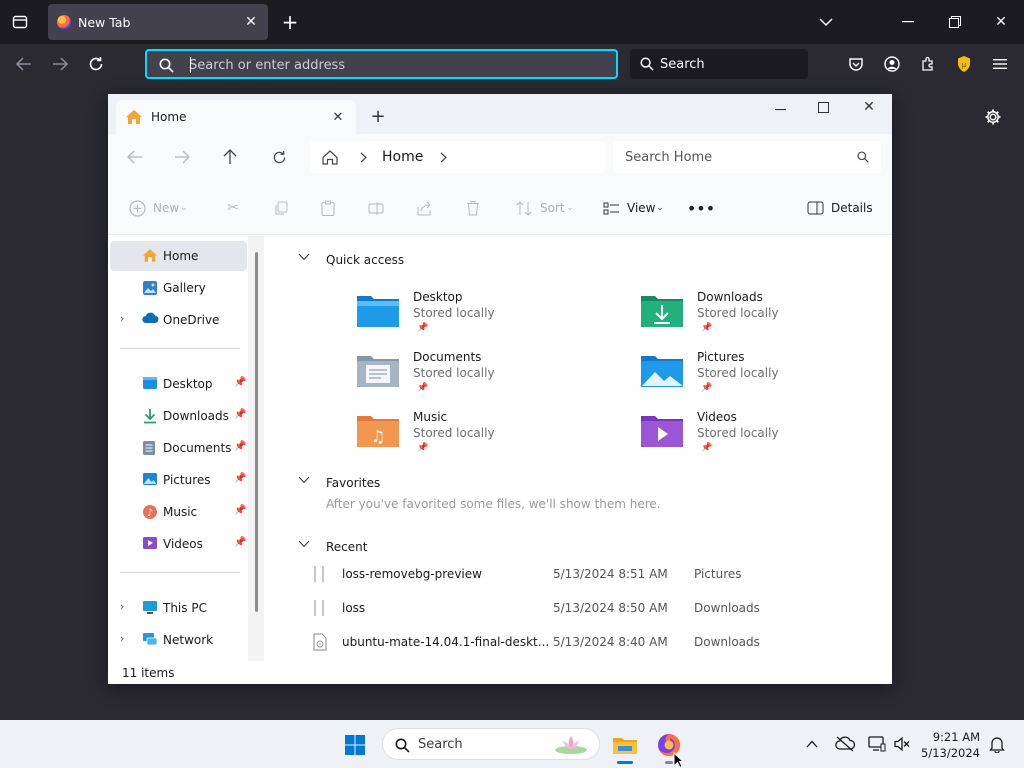 The height and width of the screenshot is (768, 1024). Describe the element at coordinates (178, 448) in the screenshot. I see `sidebar-item-documents: Documents 📌` at that location.